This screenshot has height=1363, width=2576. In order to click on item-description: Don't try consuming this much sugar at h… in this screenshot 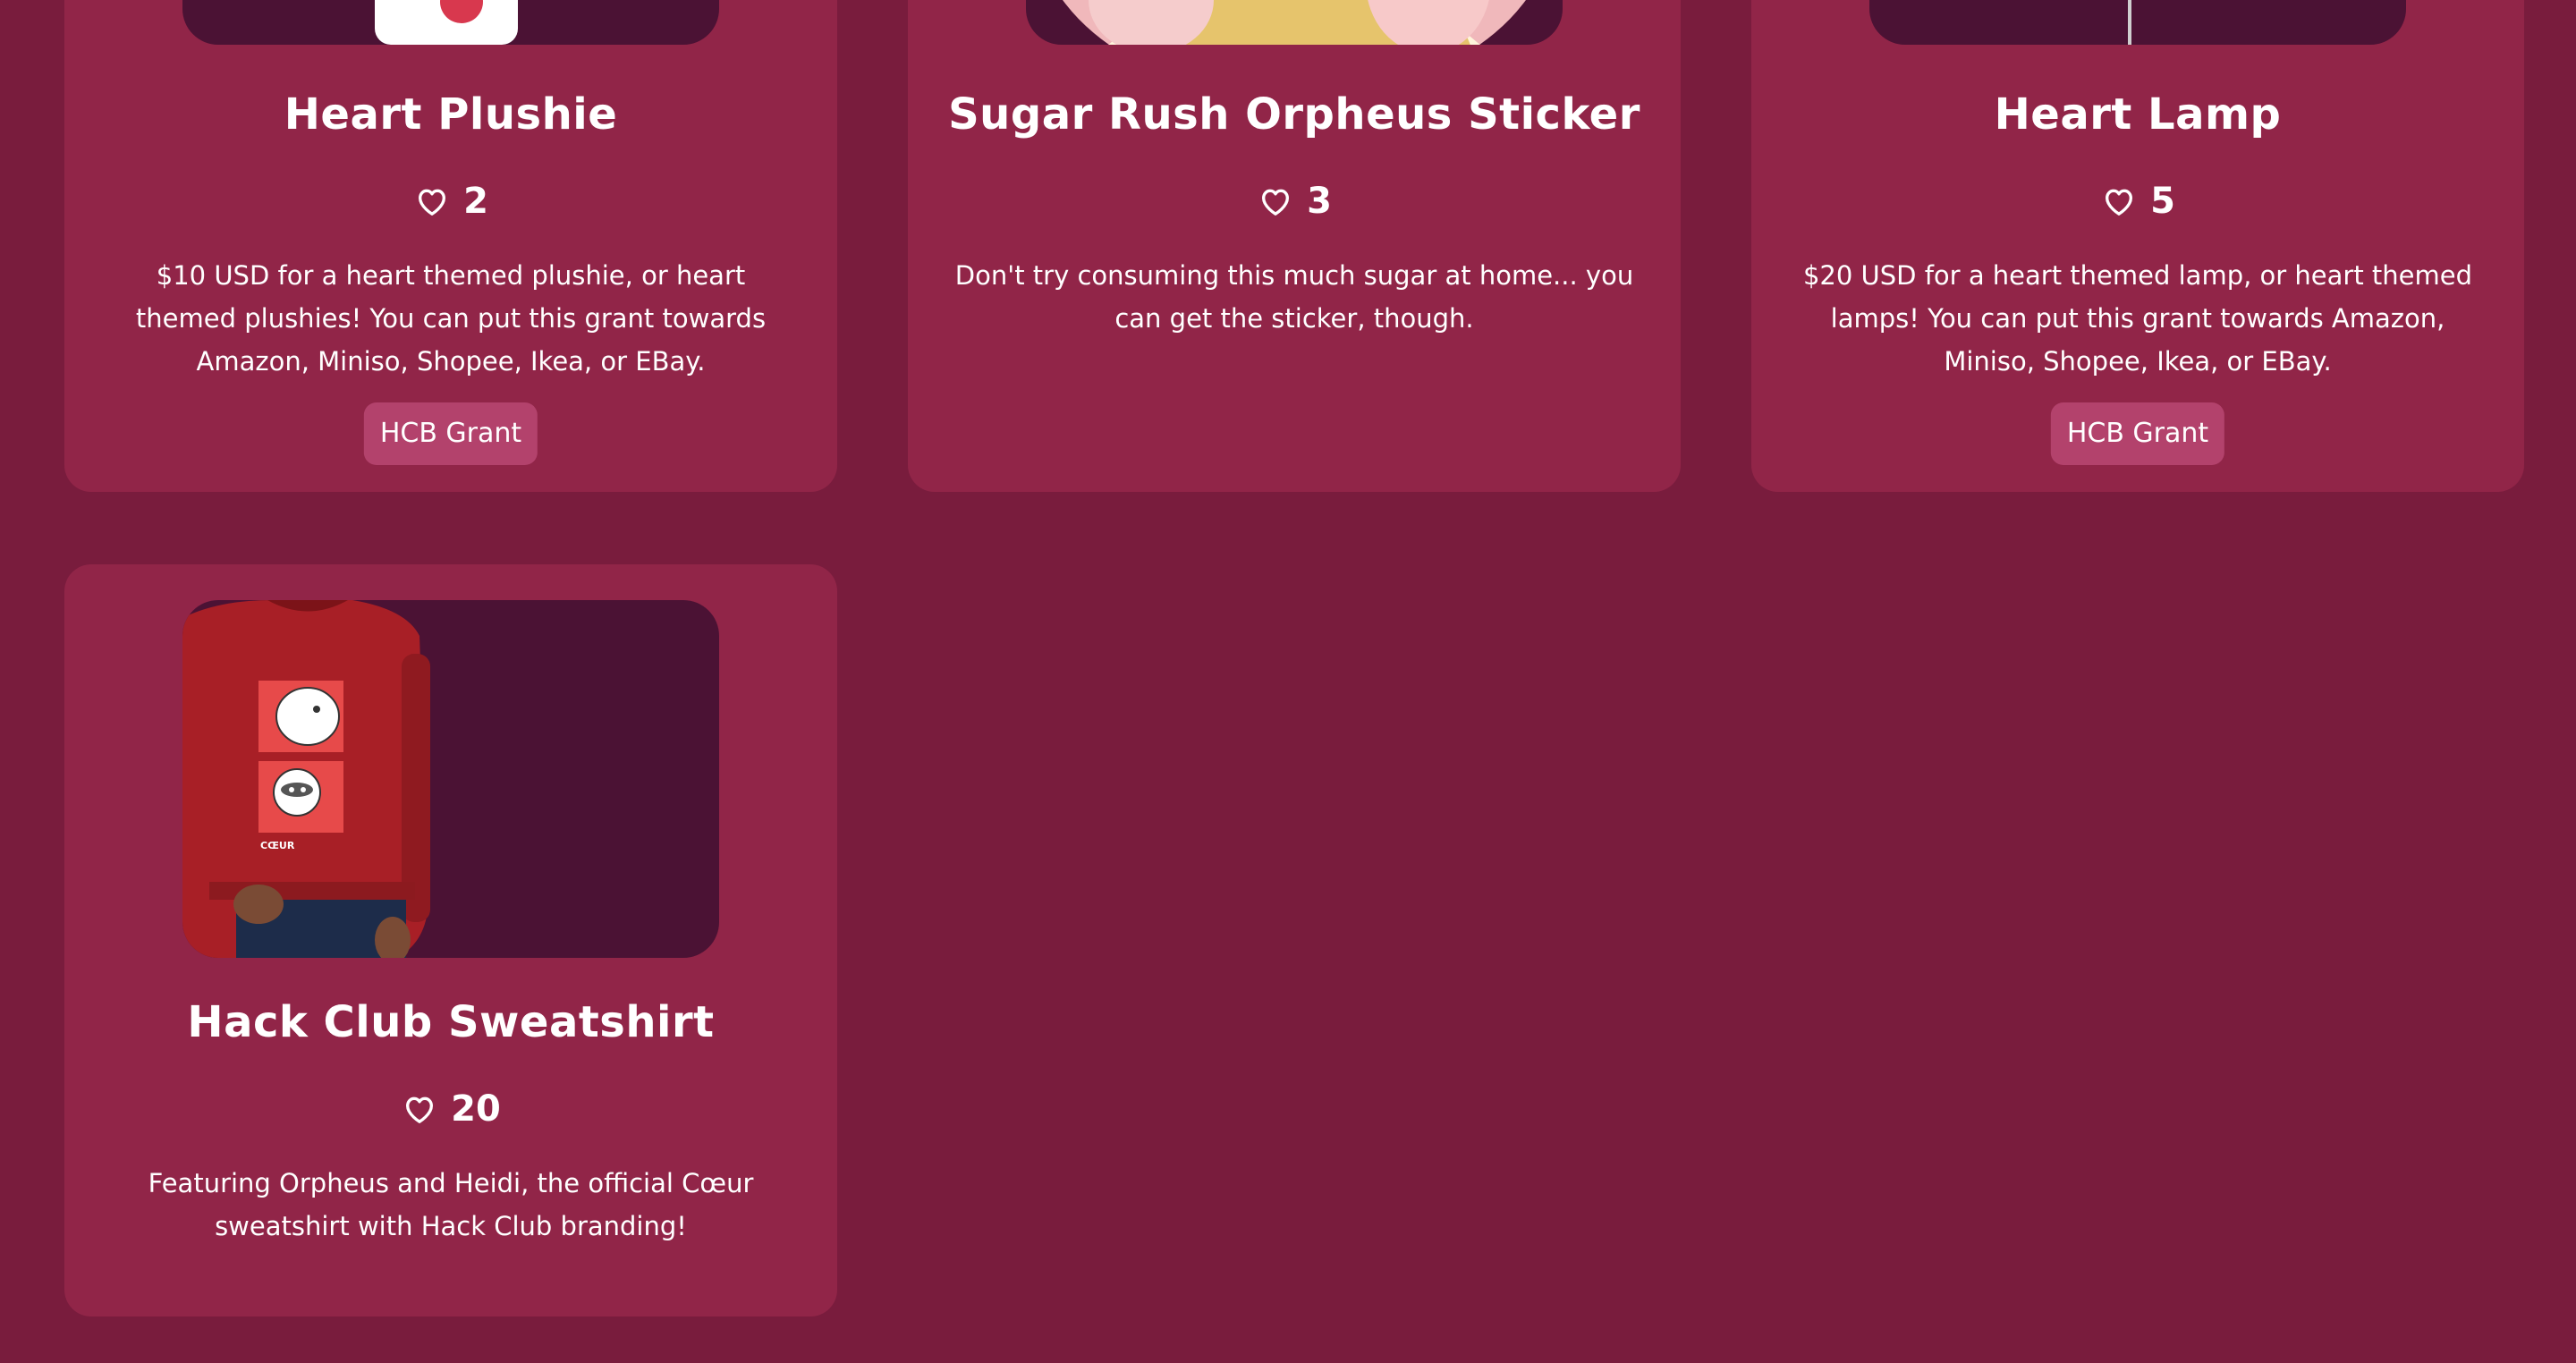, I will do `click(1294, 297)`.